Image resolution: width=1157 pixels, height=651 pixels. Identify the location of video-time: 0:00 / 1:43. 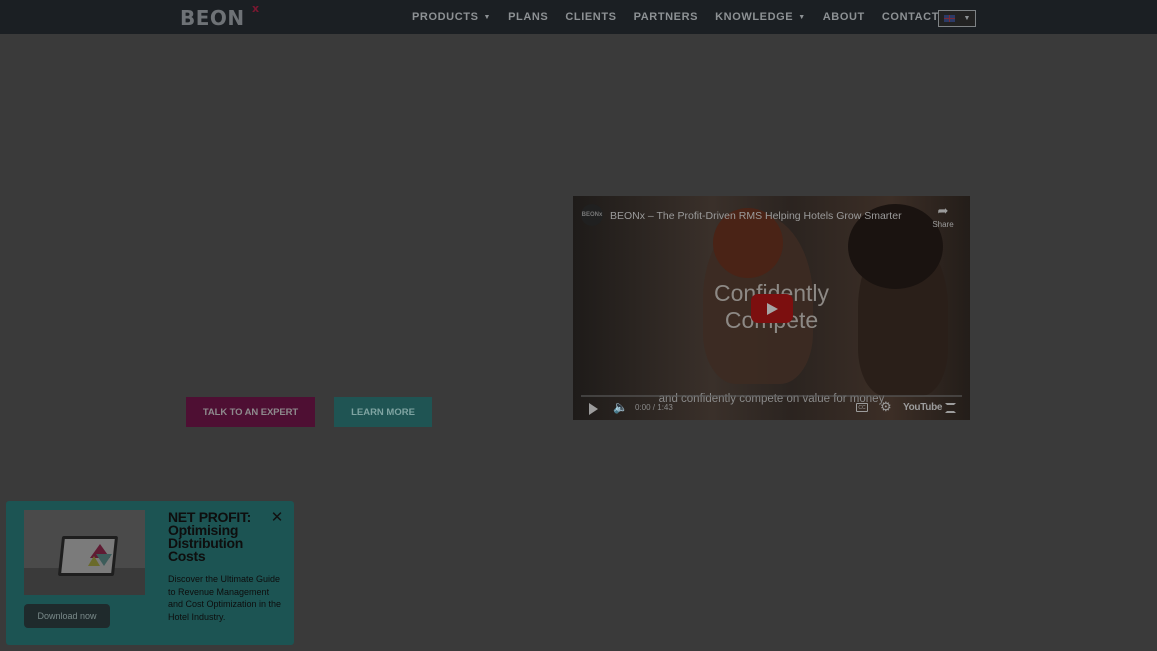
(654, 407).